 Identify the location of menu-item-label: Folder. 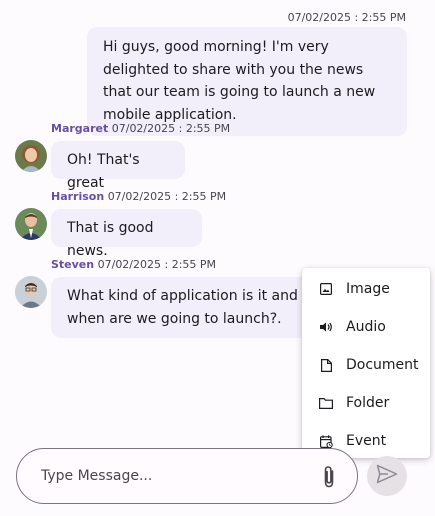
(368, 403).